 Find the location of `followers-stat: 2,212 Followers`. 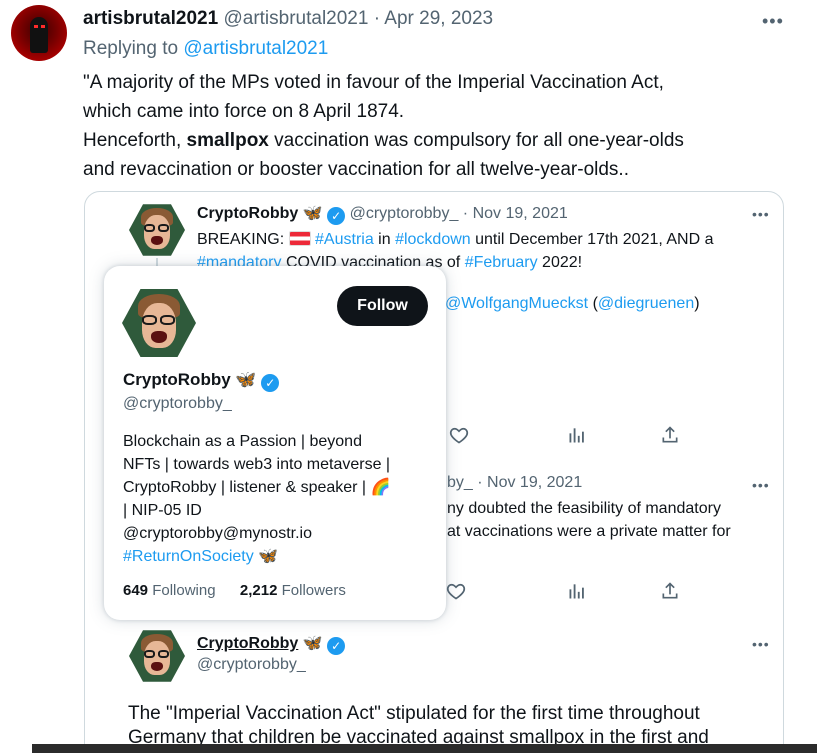

followers-stat: 2,212 Followers is located at coordinates (293, 590).